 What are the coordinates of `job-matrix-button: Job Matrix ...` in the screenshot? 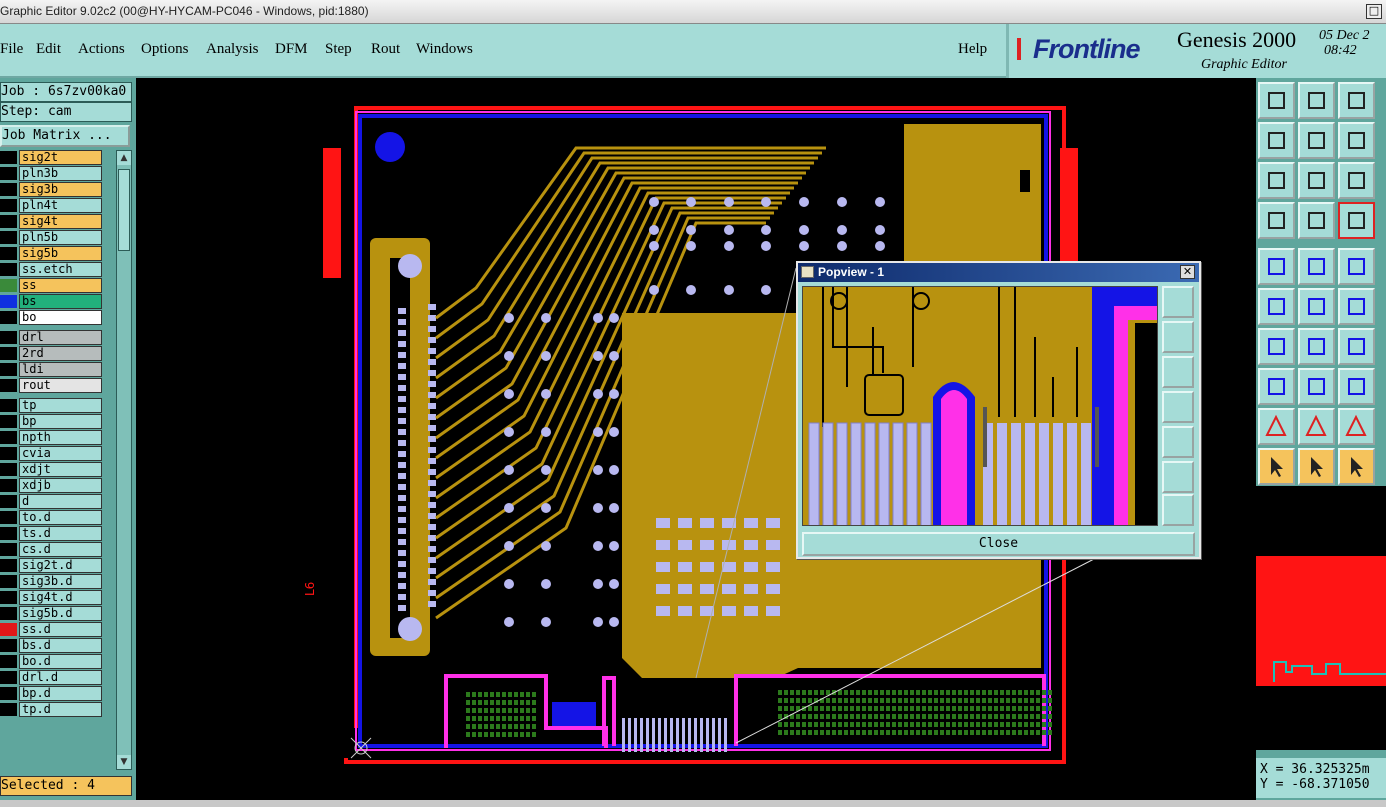 It's located at (65, 136).